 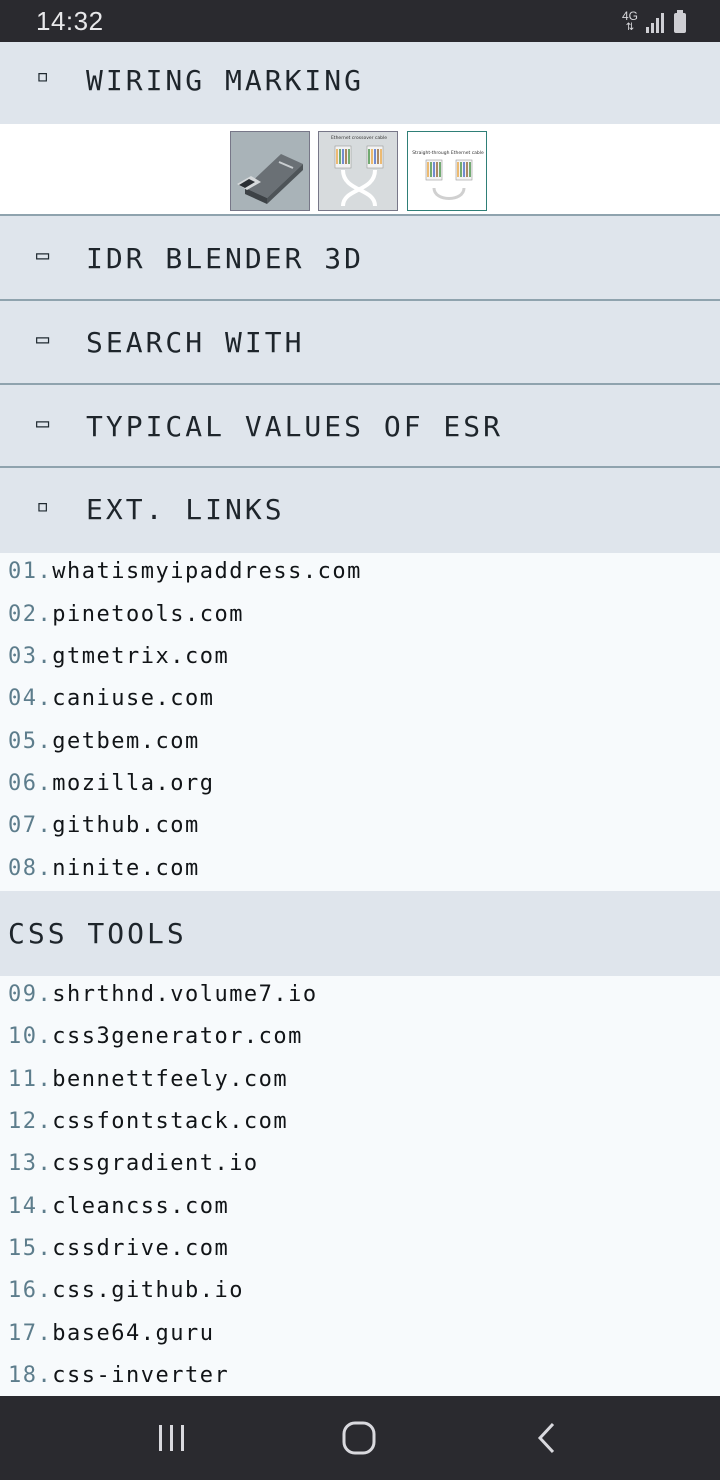 I want to click on link-text: github.com, so click(x=125, y=825).